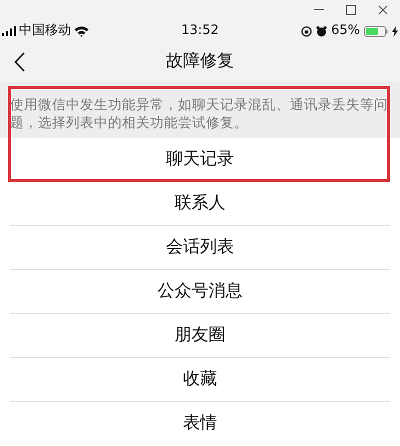 This screenshot has width=400, height=446. I want to click on battery-icon, so click(376, 31).